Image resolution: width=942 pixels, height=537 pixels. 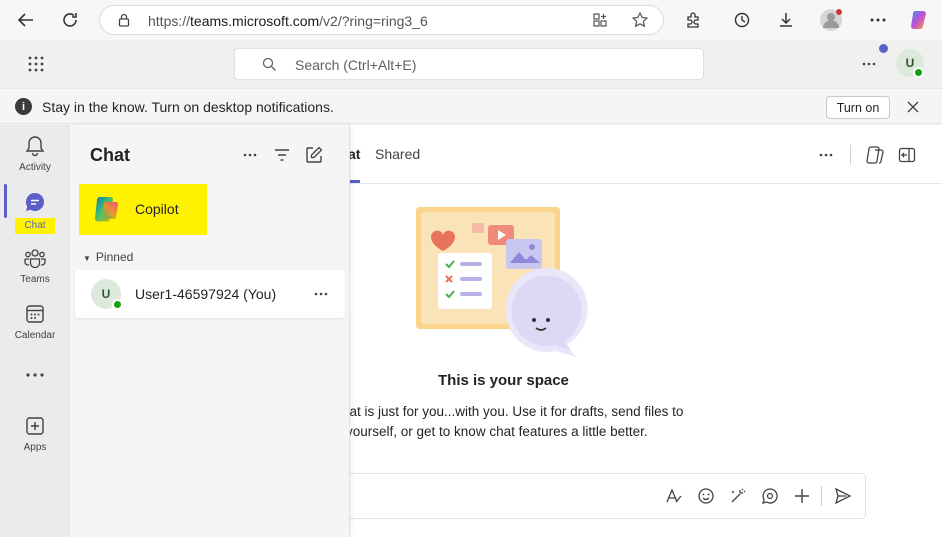 I want to click on app-available-icon, so click(x=600, y=20).